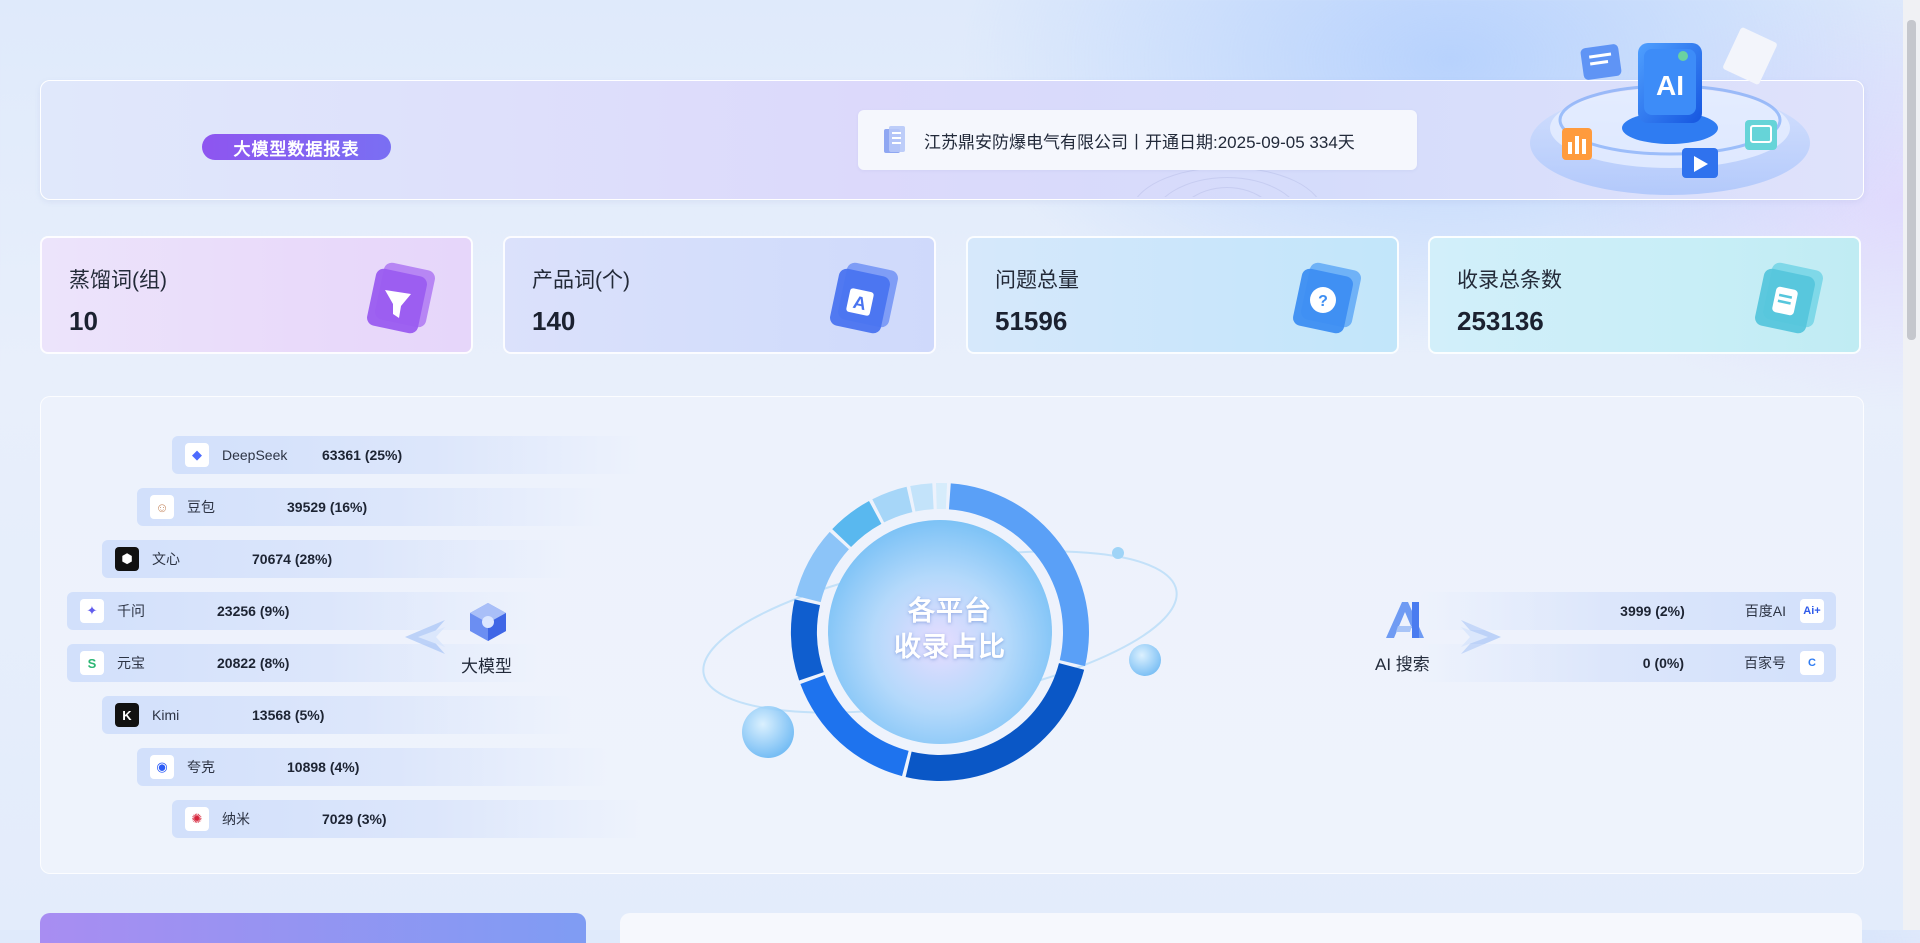 This screenshot has width=1920, height=943. What do you see at coordinates (1628, 663) in the screenshot?
I see `search-row-1: 0 (0%) 百家号 C` at bounding box center [1628, 663].